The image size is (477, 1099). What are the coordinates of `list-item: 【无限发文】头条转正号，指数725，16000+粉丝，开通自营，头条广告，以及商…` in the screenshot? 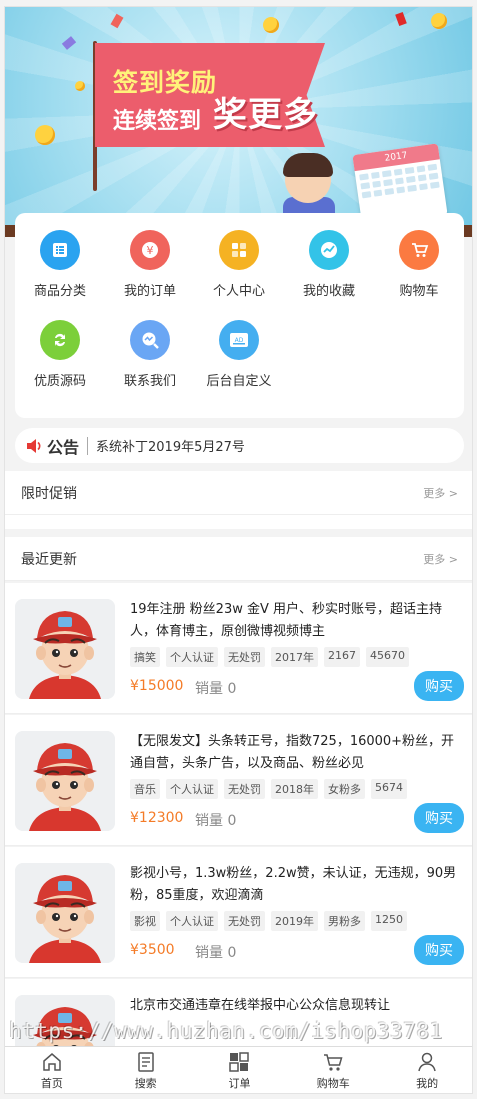 It's located at (238, 780).